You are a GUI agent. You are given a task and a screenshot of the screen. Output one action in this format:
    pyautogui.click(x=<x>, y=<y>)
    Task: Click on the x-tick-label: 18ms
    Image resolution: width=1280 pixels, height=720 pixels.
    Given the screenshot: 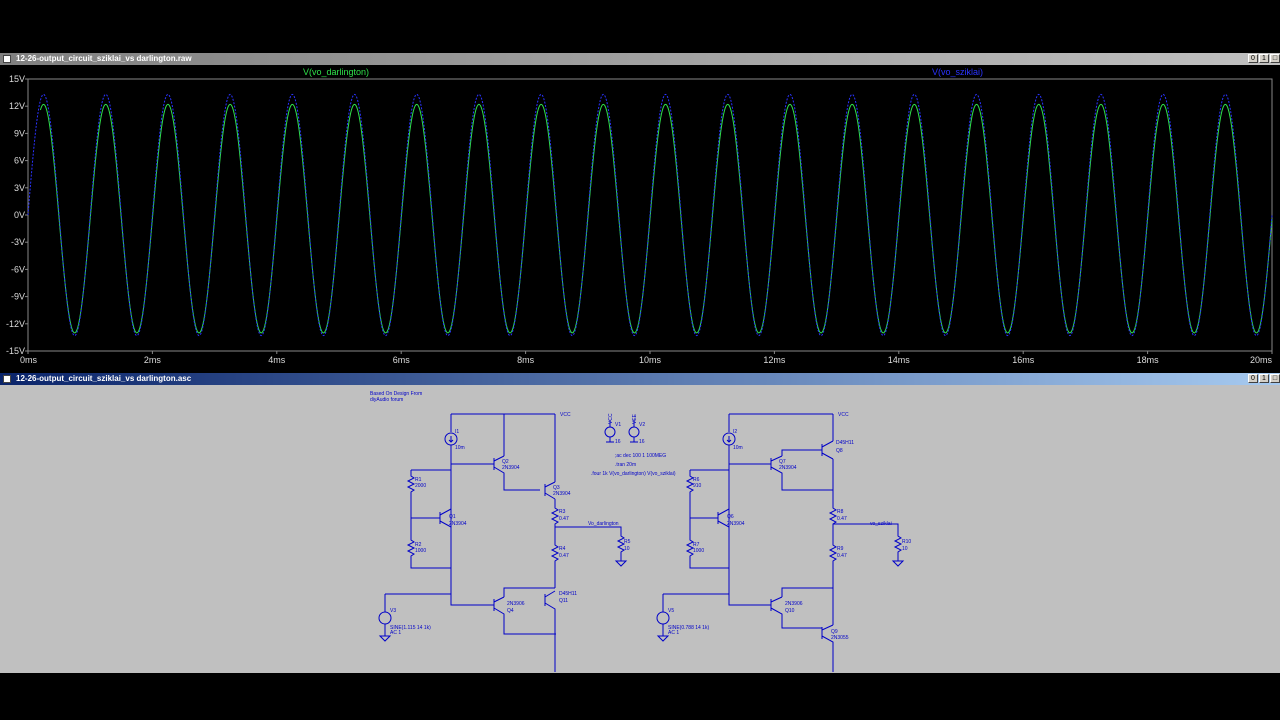 What is the action you would take?
    pyautogui.click(x=1148, y=360)
    